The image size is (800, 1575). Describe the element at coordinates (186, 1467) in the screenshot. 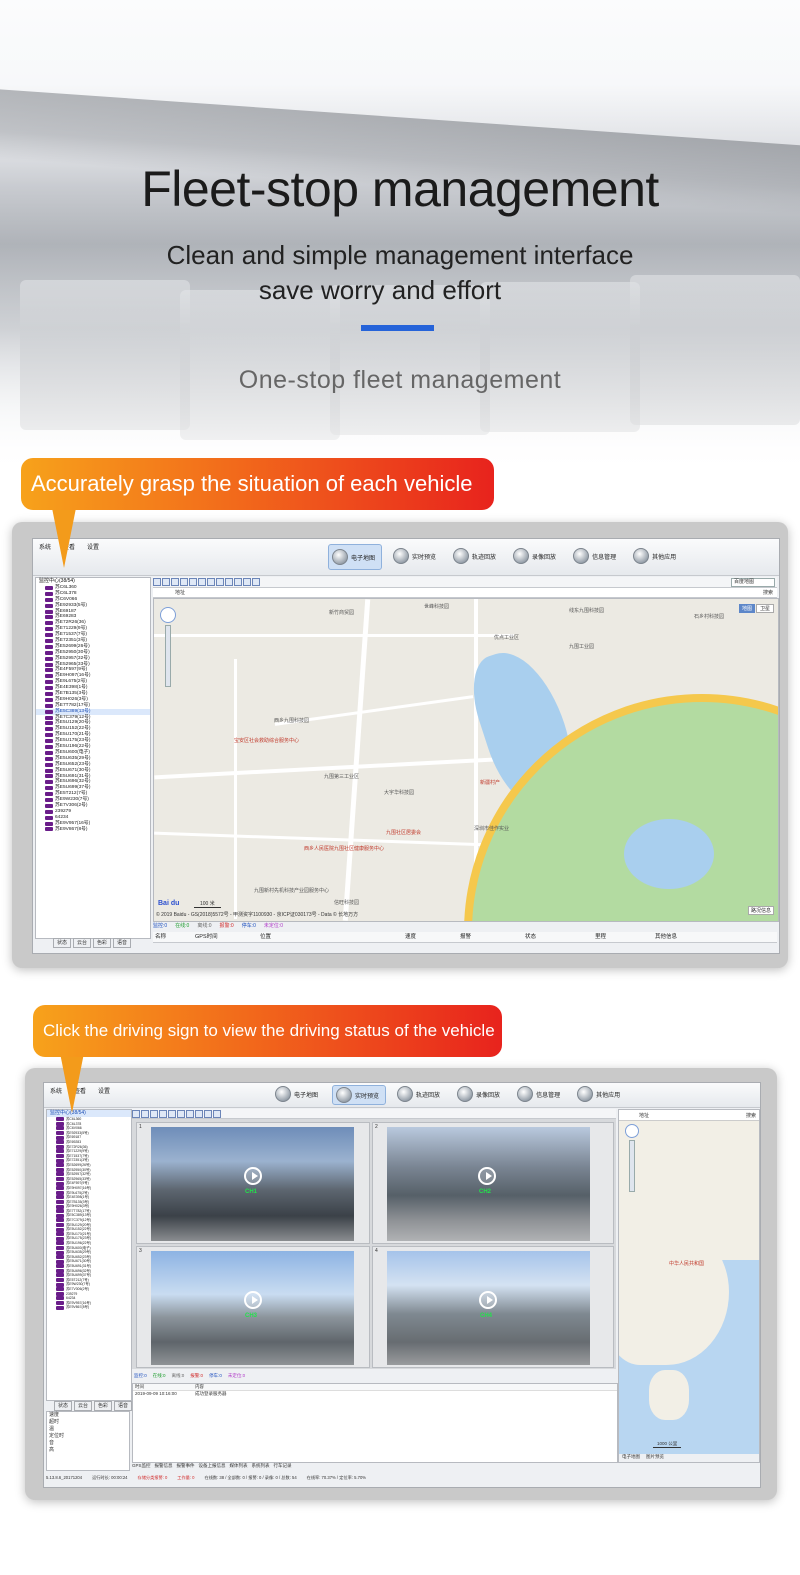

I see `bottom-tab-alarm-events: 报警事件` at that location.